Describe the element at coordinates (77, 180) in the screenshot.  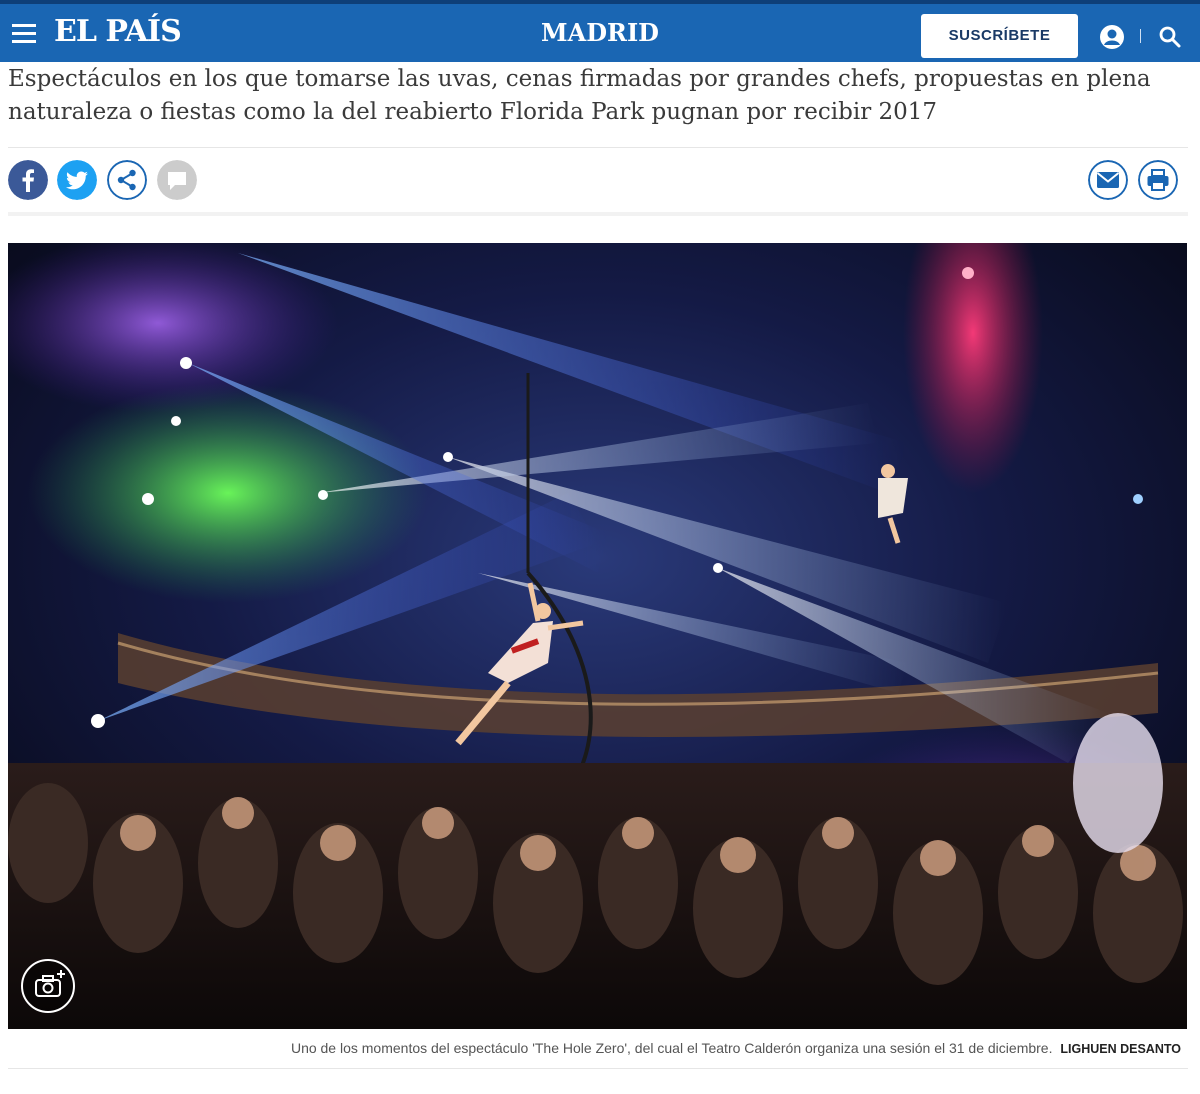
I see `twitter-icon` at that location.